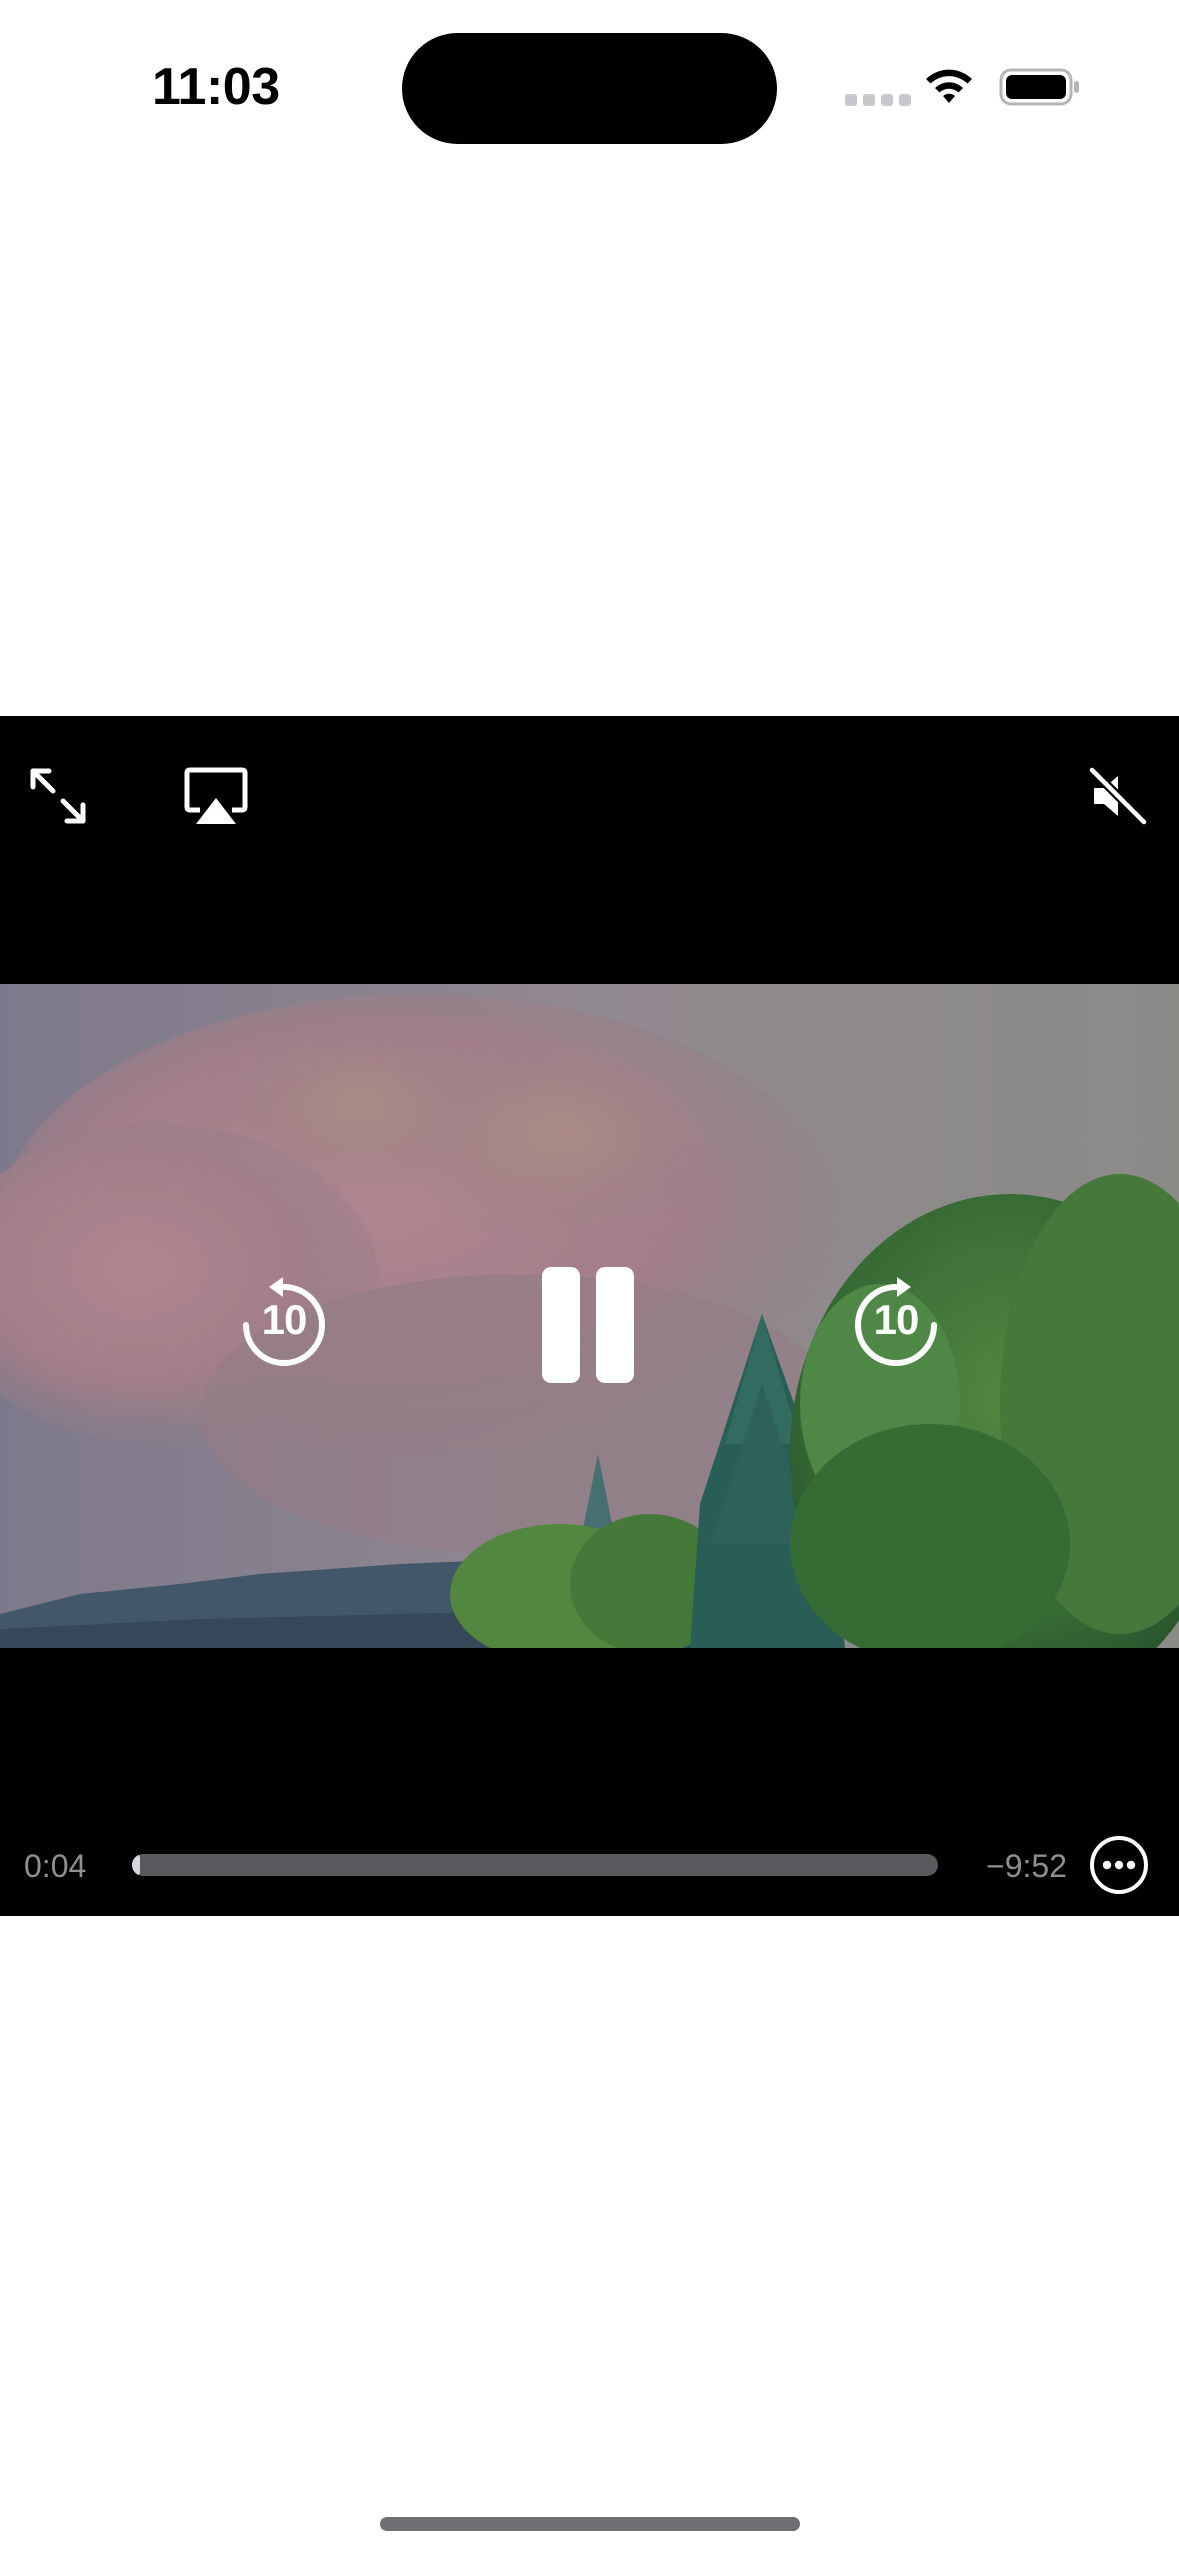 The height and width of the screenshot is (2556, 1179). I want to click on battery-full-icon, so click(1039, 87).